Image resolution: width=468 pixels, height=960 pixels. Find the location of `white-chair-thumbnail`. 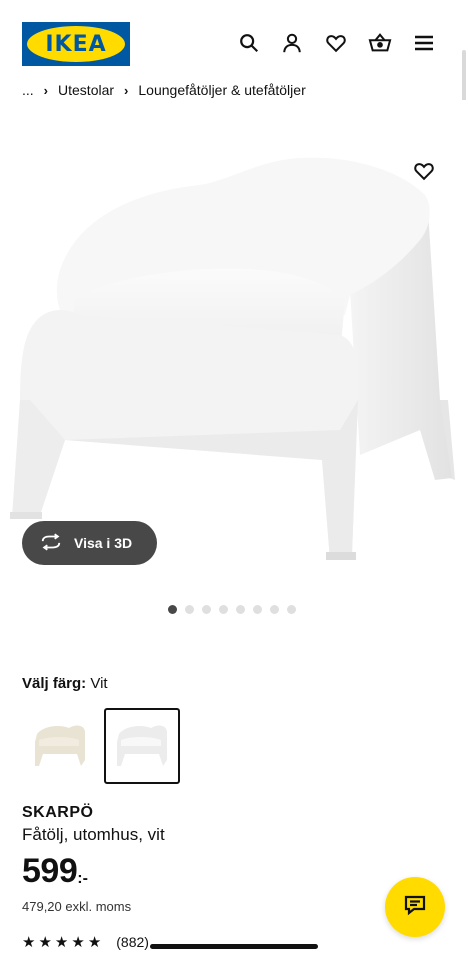

white-chair-thumbnail is located at coordinates (142, 745).